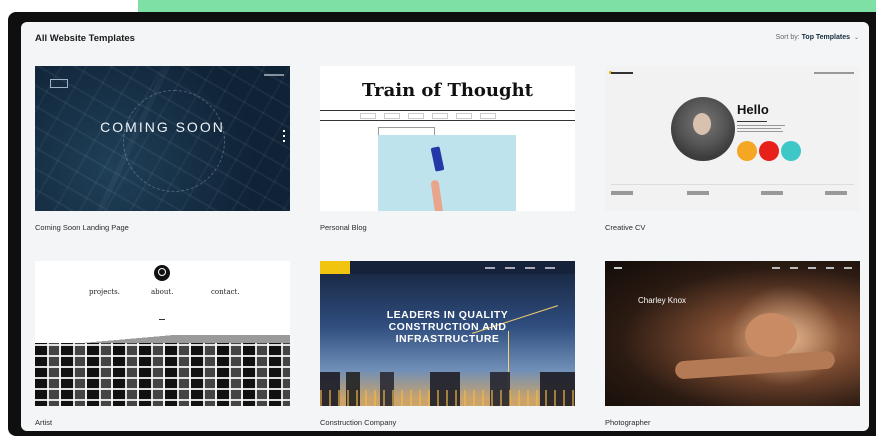  I want to click on preview-headline: Charley Knox, so click(662, 300).